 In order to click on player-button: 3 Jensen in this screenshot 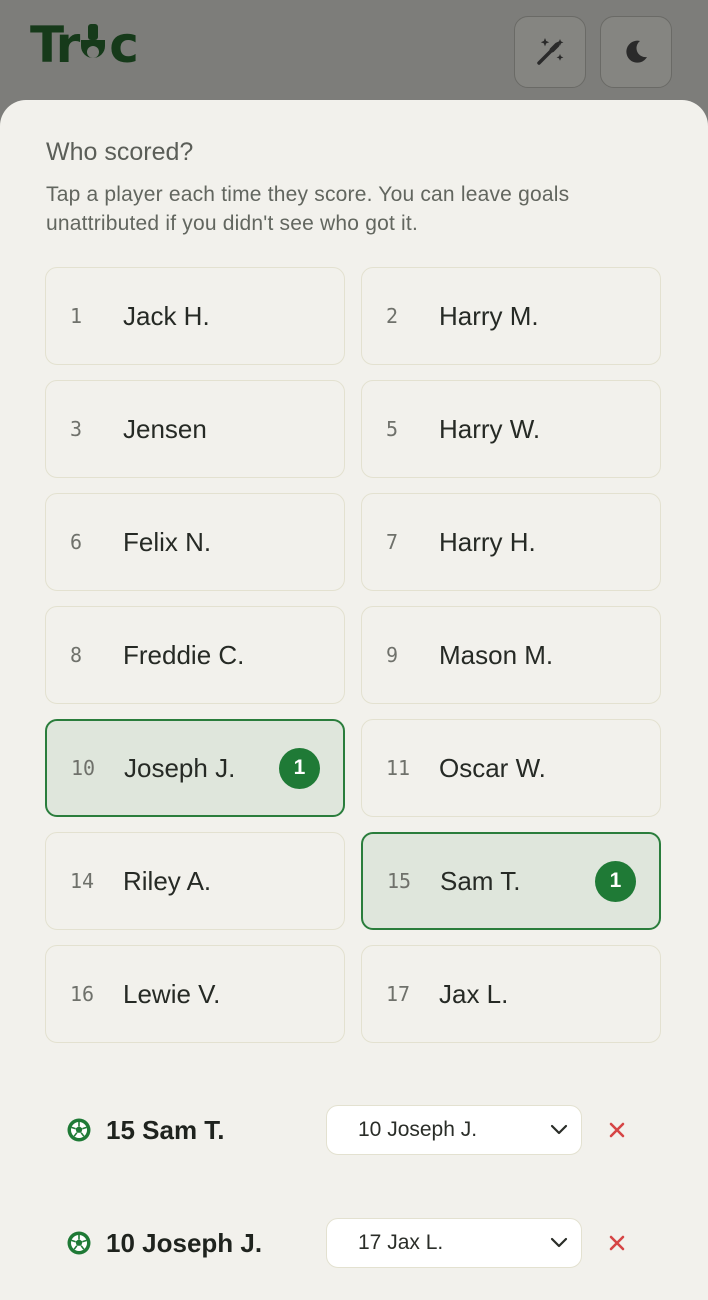, I will do `click(195, 429)`.